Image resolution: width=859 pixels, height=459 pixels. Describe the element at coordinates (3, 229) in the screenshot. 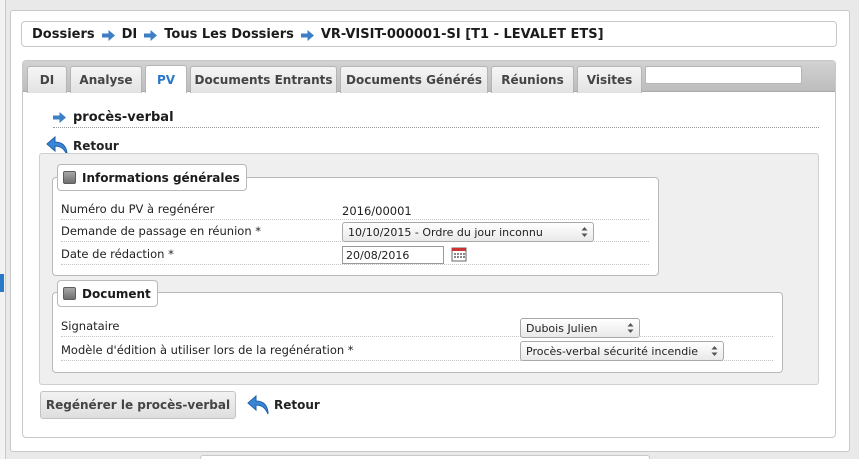

I see `left-sidebar-edge` at that location.